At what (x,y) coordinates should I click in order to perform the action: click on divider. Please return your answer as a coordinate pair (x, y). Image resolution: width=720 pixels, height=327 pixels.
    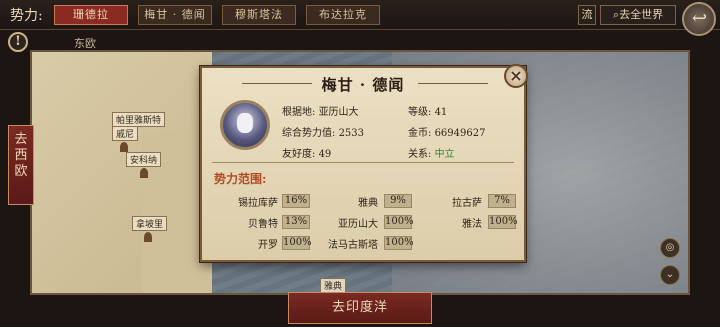
    Looking at the image, I should click on (363, 162).